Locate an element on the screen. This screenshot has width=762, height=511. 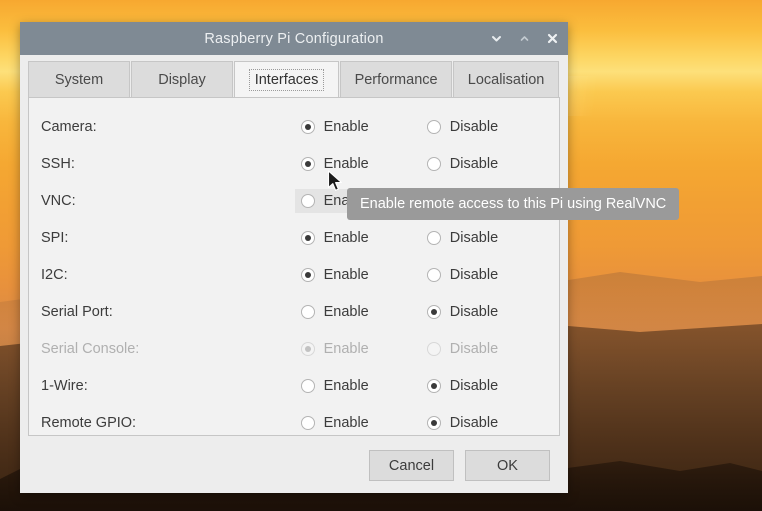
table-row: I2C: Enable Disable is located at coordinates (294, 274).